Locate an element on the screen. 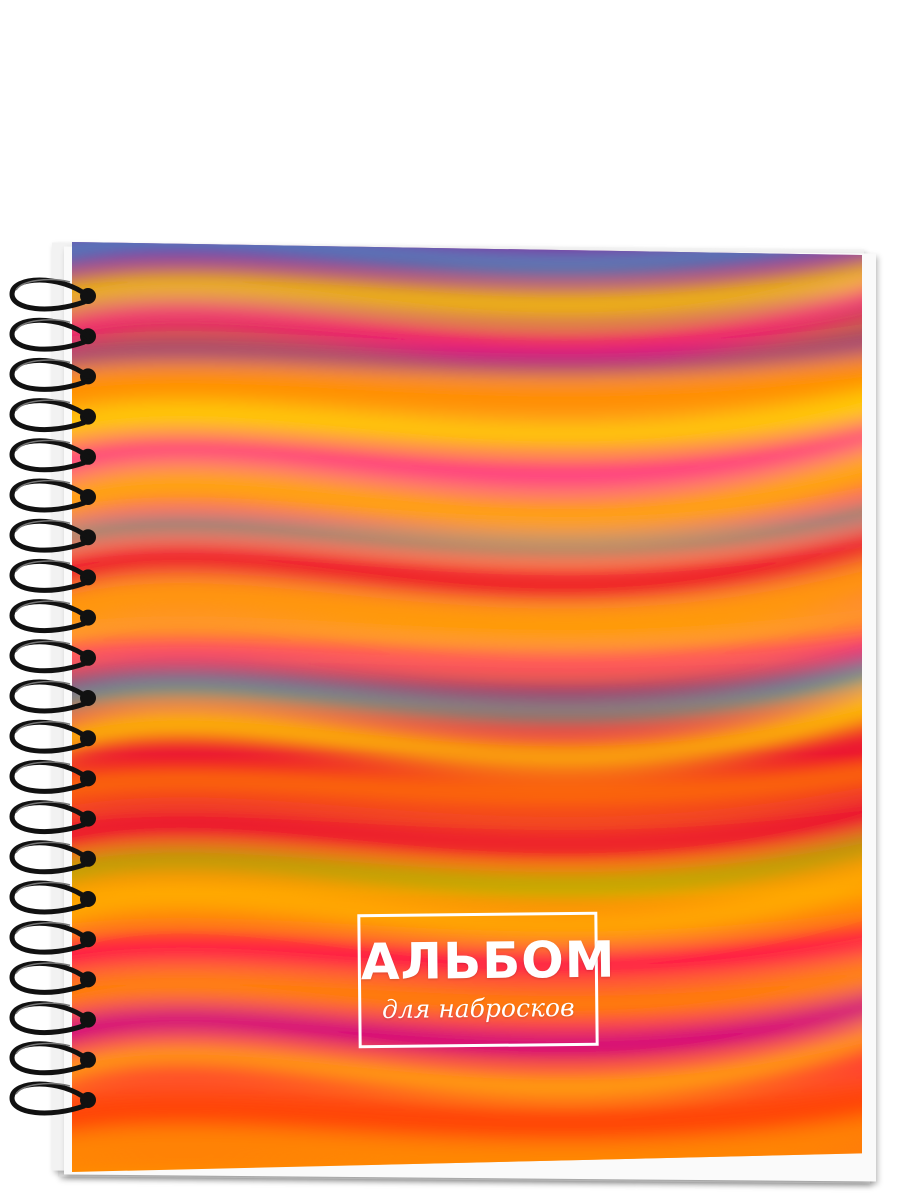 This screenshot has width=900, height=1200. album-title: АЛЬБОМ is located at coordinates (488, 961).